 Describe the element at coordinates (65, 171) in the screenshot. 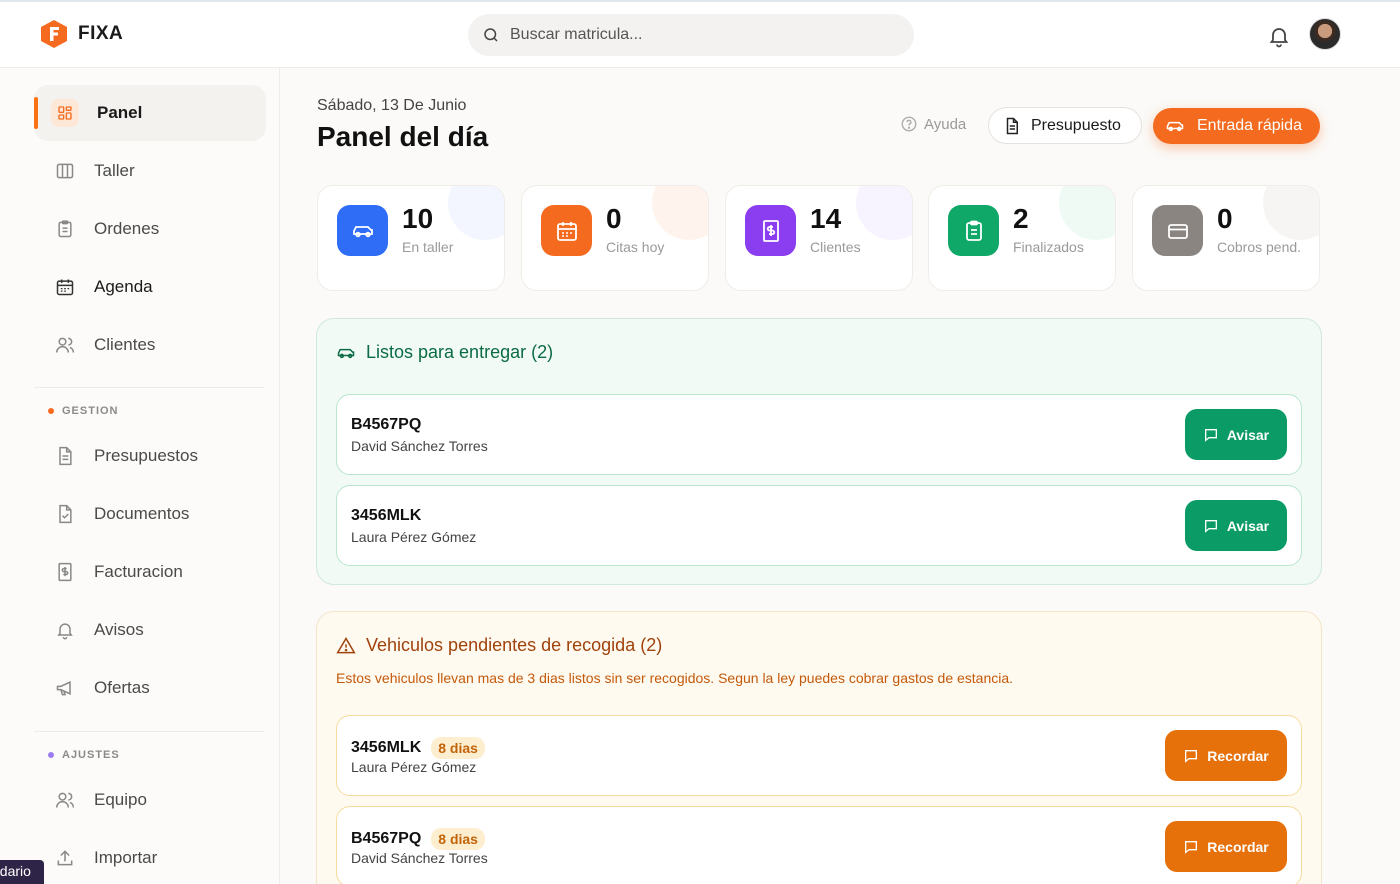

I see `columns-icon` at that location.